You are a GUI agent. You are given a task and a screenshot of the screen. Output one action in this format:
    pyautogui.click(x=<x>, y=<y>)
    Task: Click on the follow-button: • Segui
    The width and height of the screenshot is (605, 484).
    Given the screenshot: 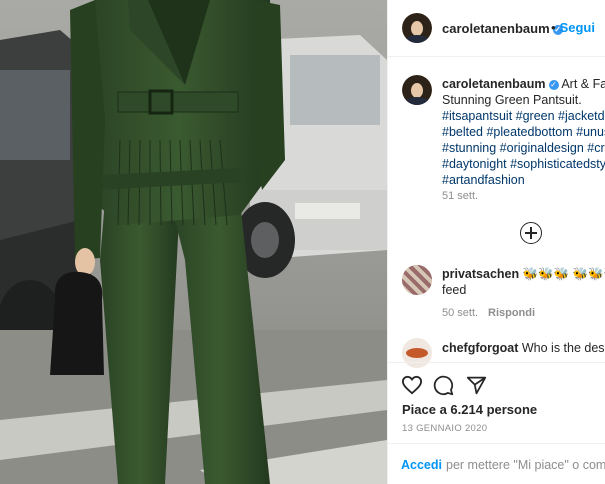 What is the action you would take?
    pyautogui.click(x=573, y=27)
    